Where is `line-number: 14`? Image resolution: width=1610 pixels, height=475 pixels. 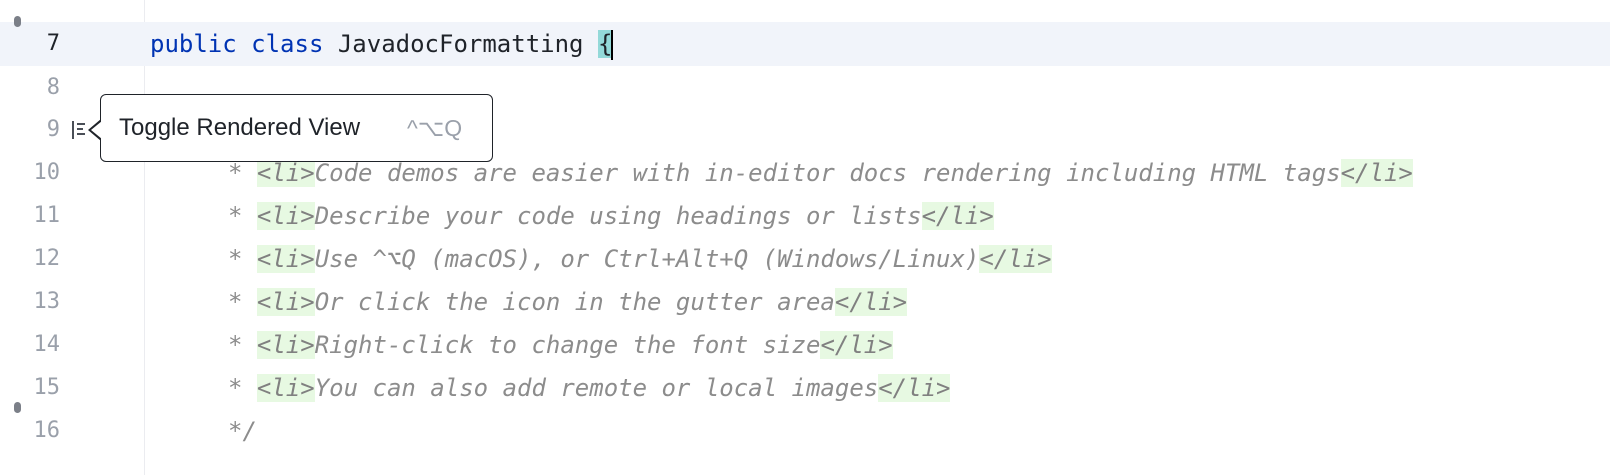 line-number: 14 is located at coordinates (30, 345).